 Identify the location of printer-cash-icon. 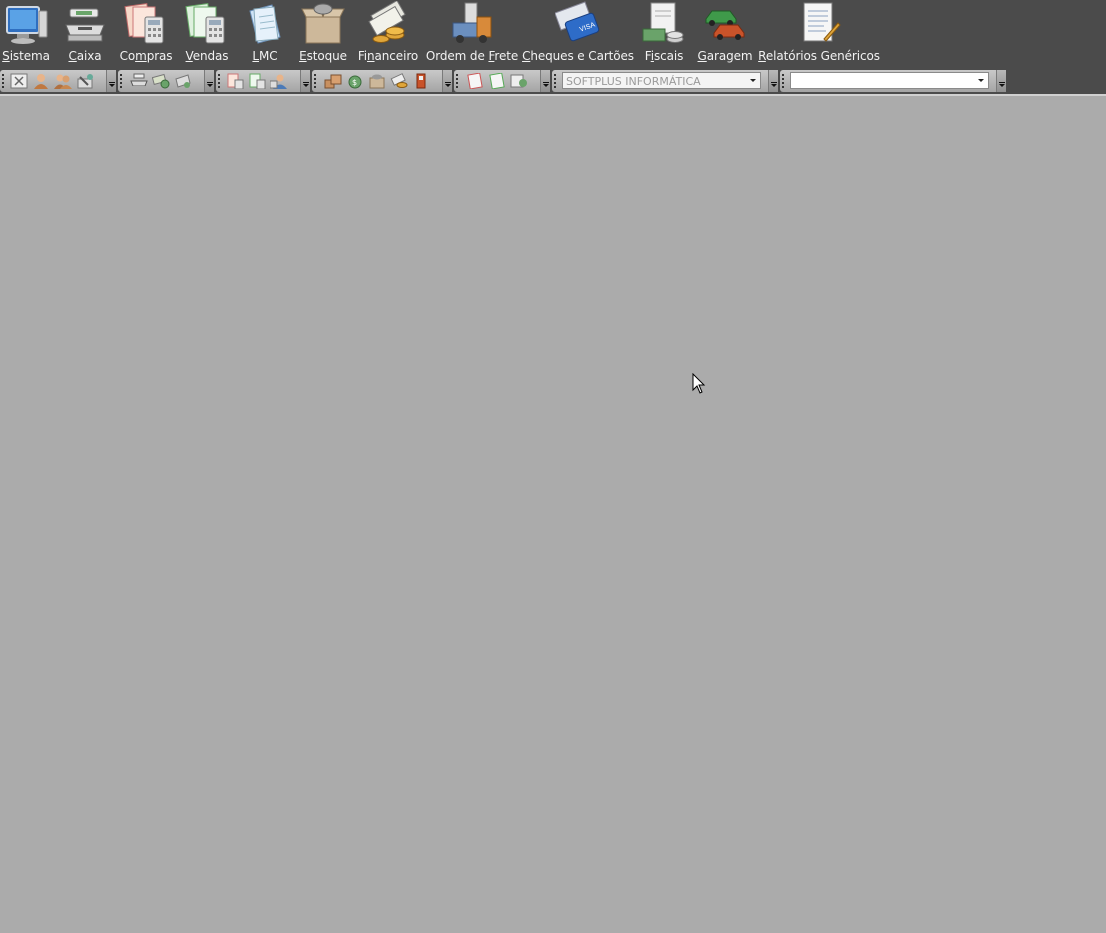
(183, 81).